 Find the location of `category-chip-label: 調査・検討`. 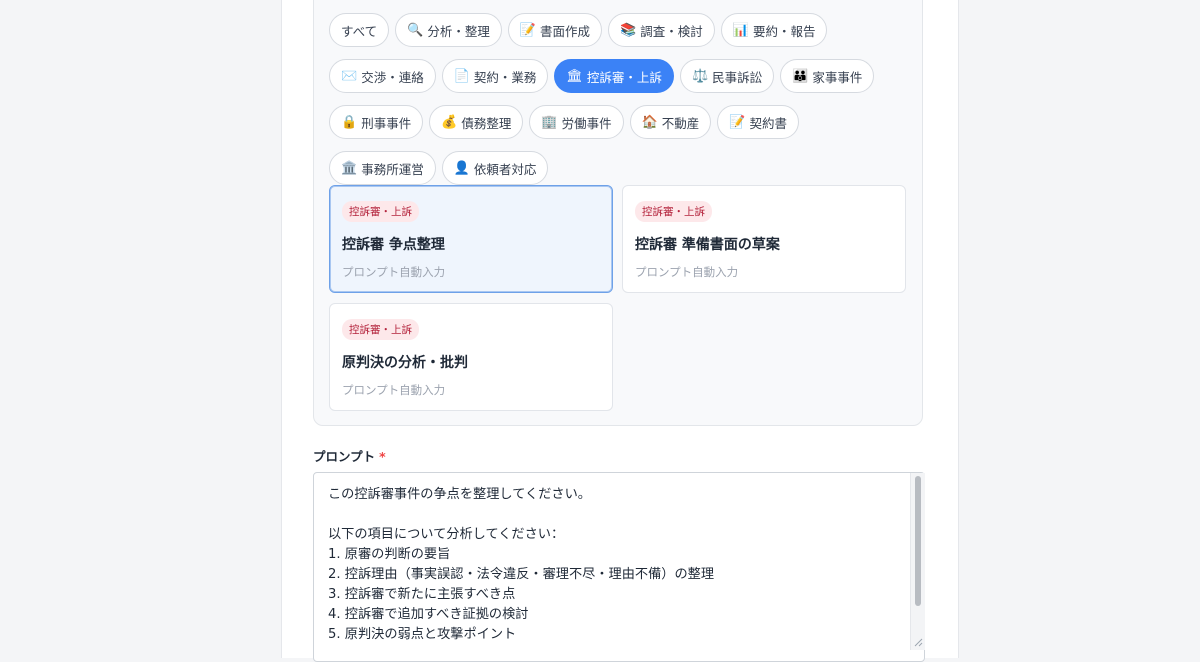

category-chip-label: 調査・検討 is located at coordinates (671, 31).